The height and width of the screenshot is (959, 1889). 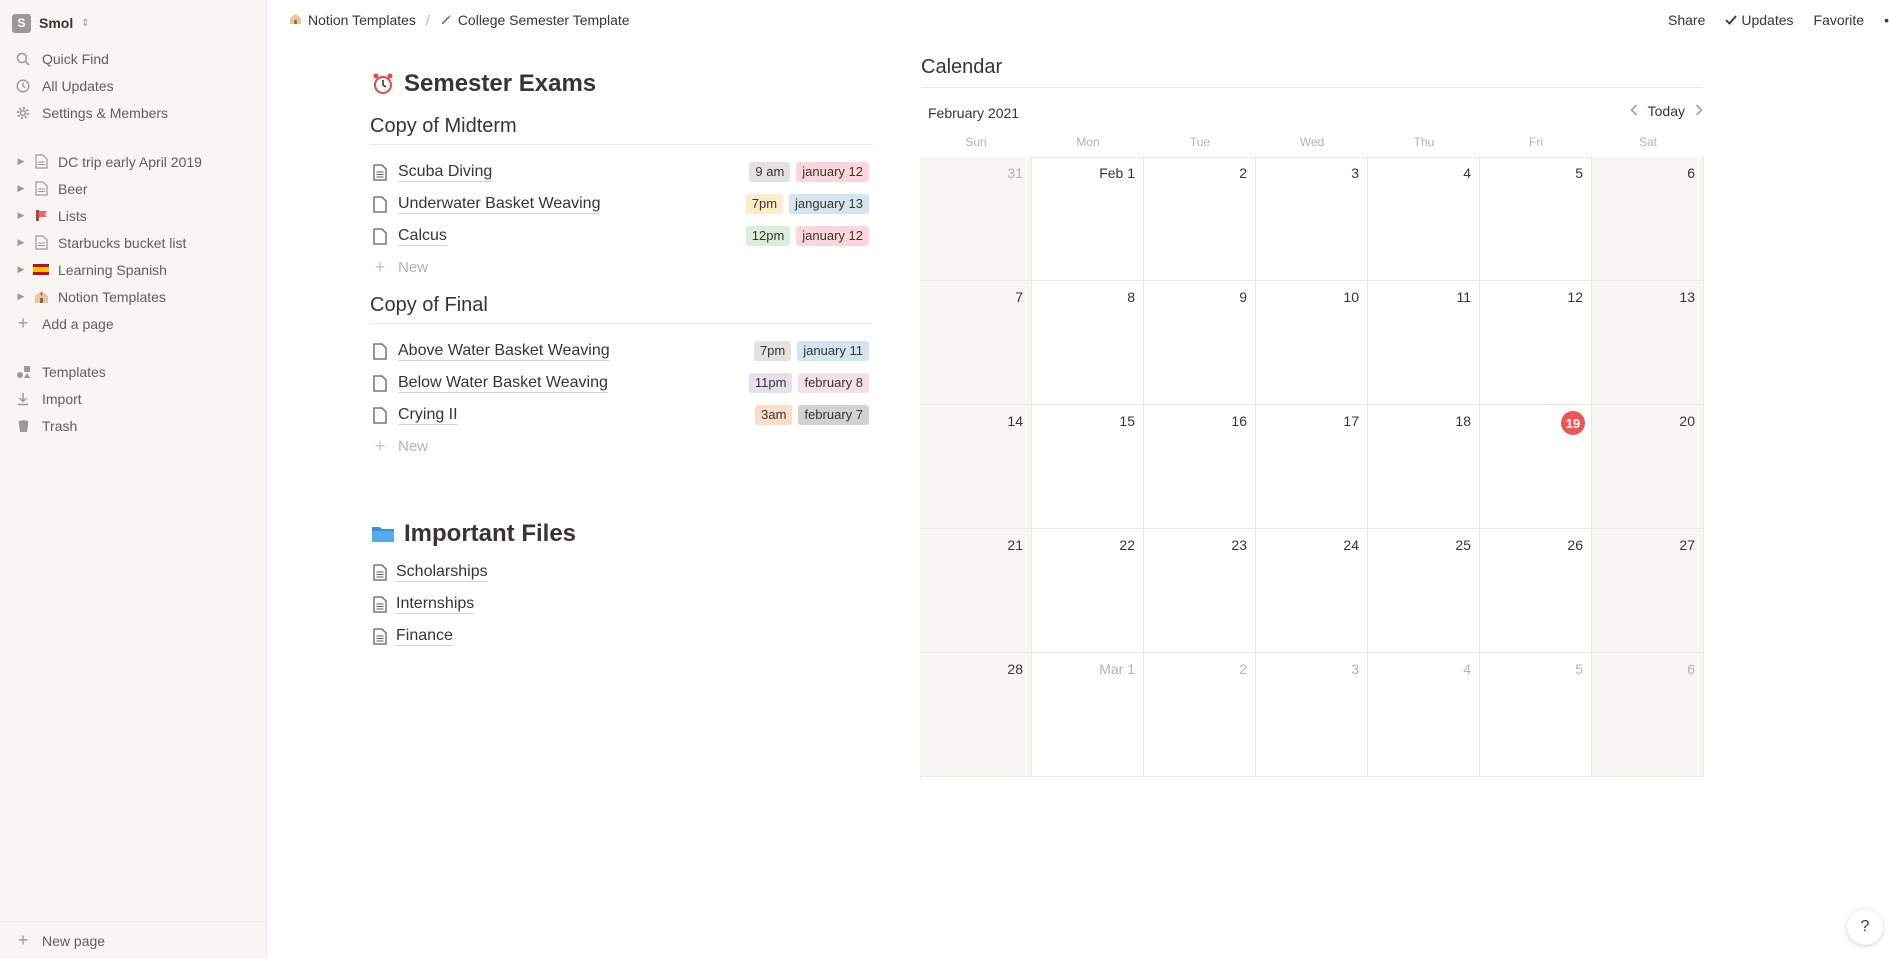 I want to click on file-link-scholarships: Scholarships, so click(x=429, y=572).